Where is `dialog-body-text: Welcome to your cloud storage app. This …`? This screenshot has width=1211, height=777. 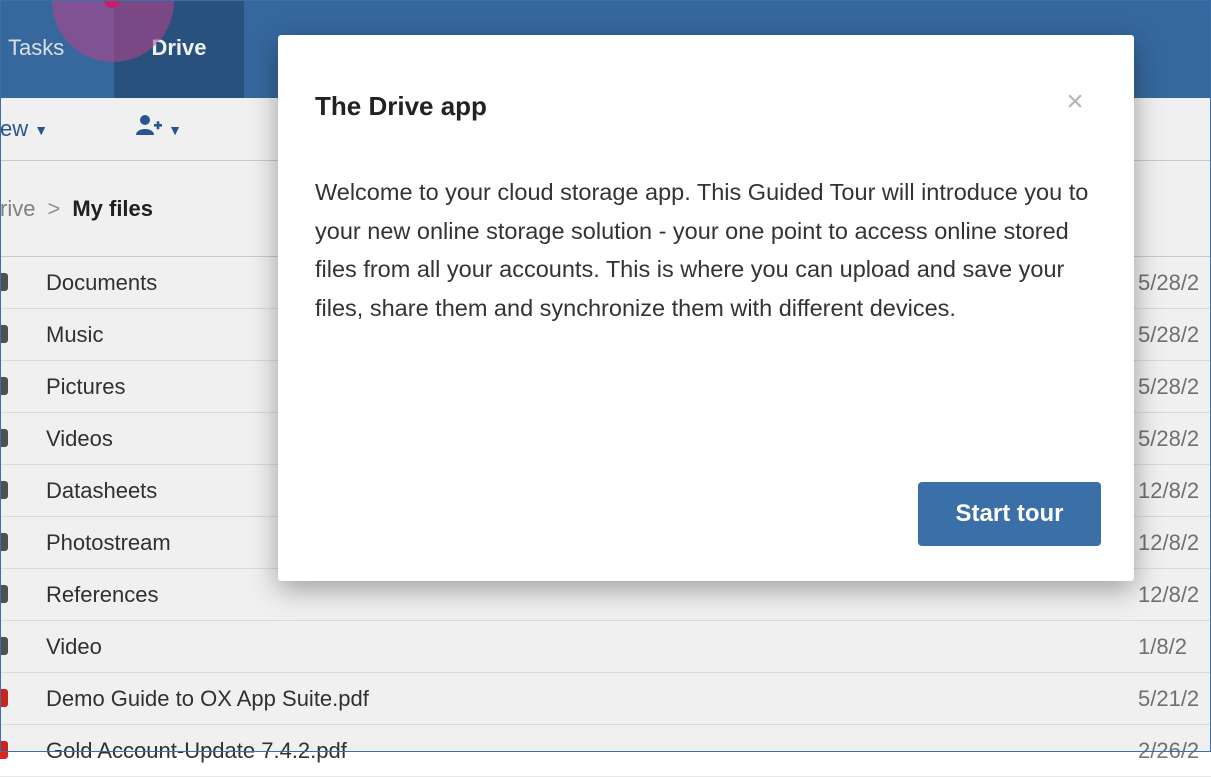 dialog-body-text: Welcome to your cloud storage app. This … is located at coordinates (702, 250).